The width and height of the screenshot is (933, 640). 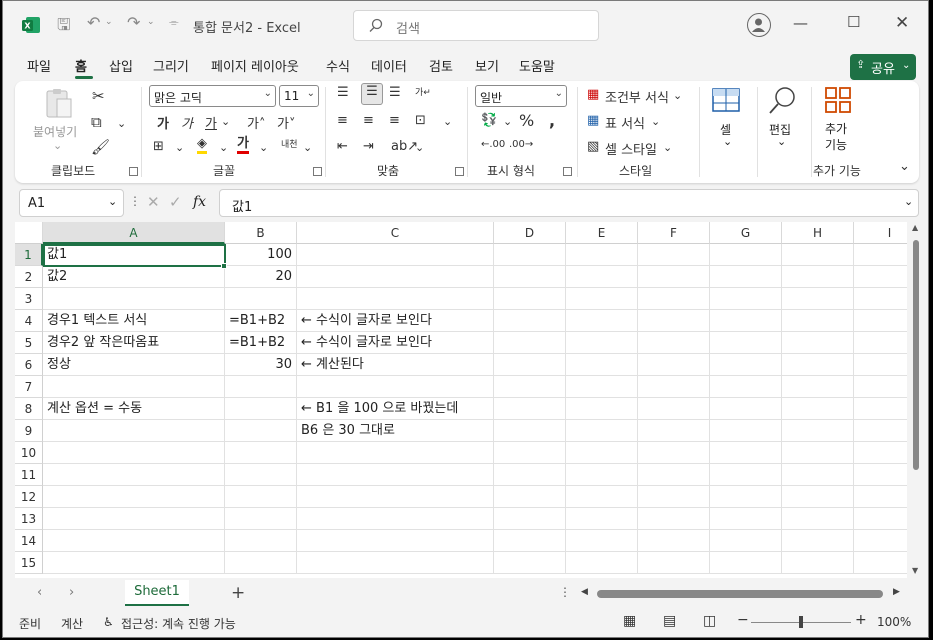 What do you see at coordinates (818, 343) in the screenshot?
I see `cell-h5` at bounding box center [818, 343].